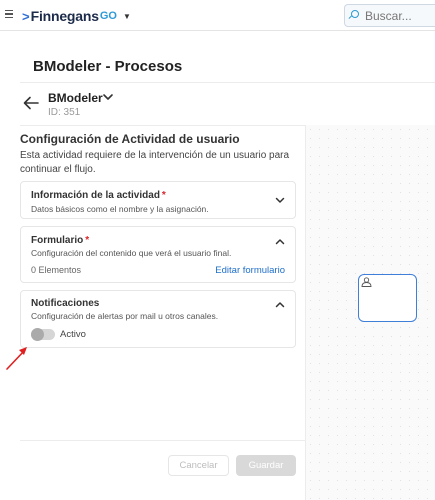 The width and height of the screenshot is (435, 500). What do you see at coordinates (64, 112) in the screenshot?
I see `process-id: ID: 351` at bounding box center [64, 112].